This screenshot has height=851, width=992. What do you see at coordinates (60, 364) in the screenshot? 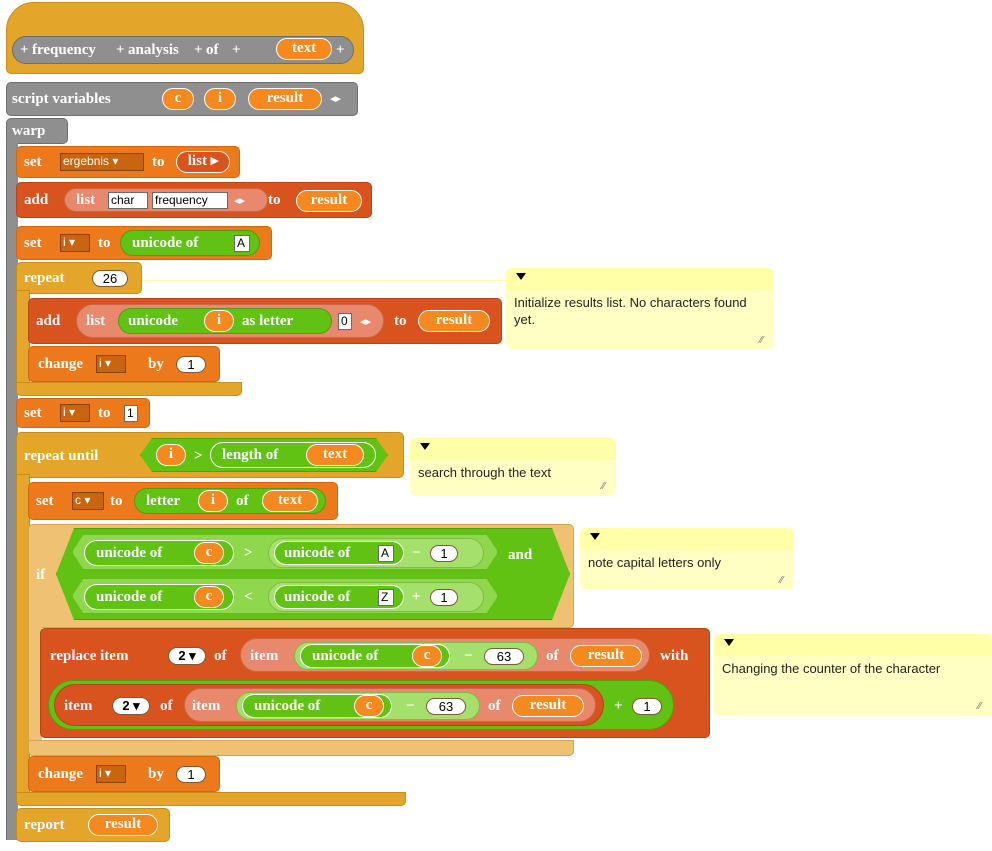
I see `change-label: change` at bounding box center [60, 364].